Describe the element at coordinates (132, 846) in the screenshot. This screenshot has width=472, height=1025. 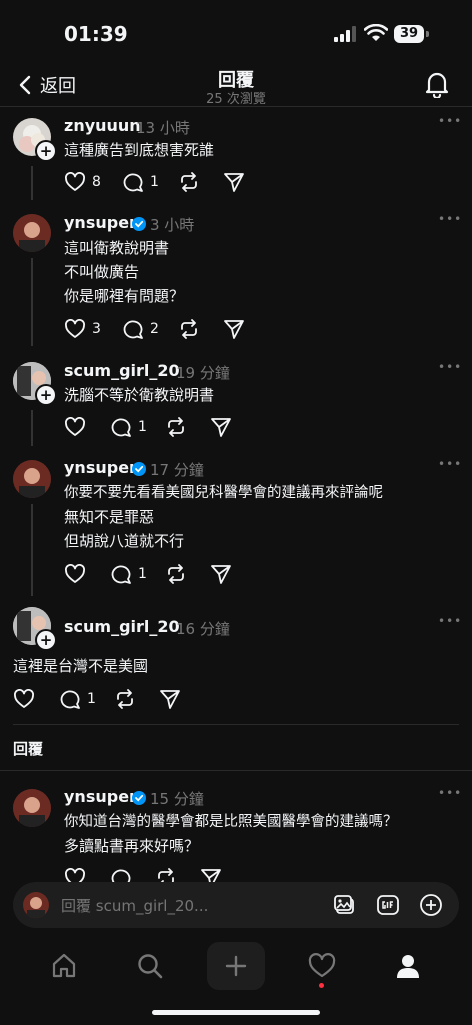
I see `post-text: 多讀點書再來好嗎？` at that location.